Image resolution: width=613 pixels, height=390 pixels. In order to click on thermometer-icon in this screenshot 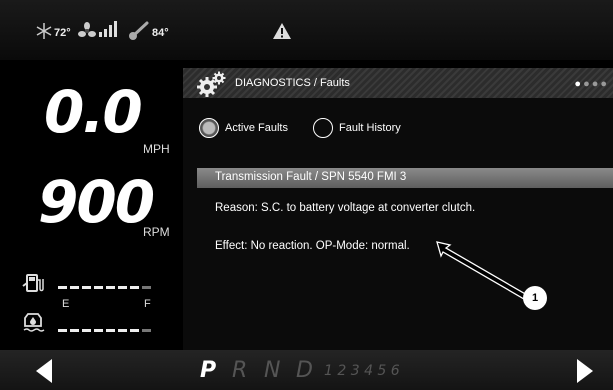, I will do `click(140, 32)`.